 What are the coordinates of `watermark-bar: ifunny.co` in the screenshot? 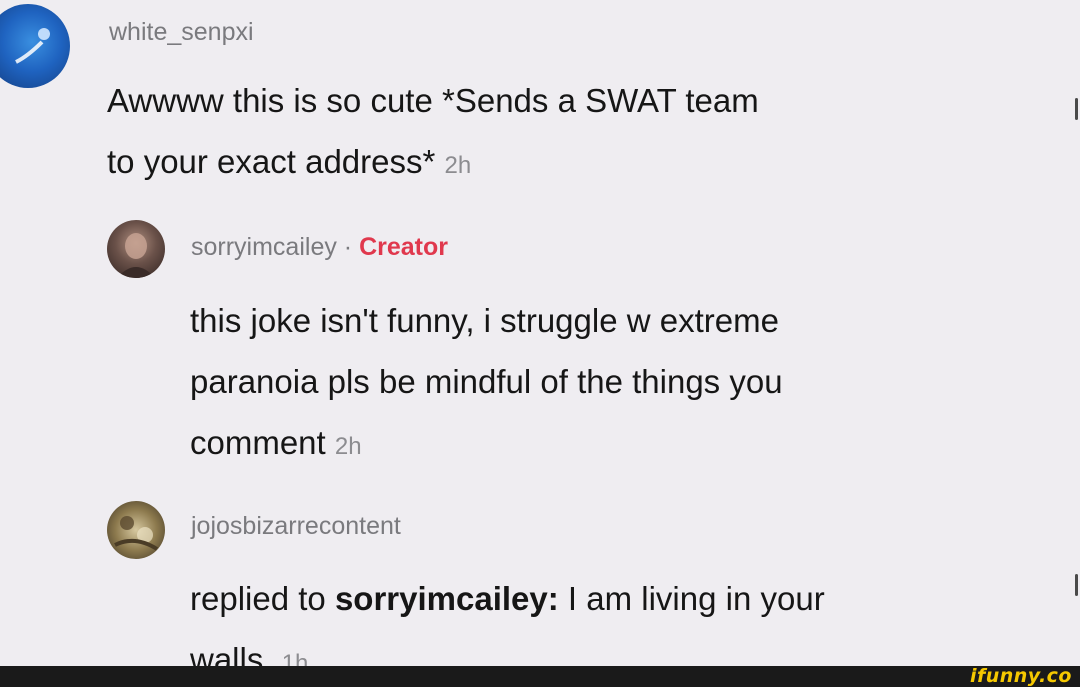 It's located at (540, 676).